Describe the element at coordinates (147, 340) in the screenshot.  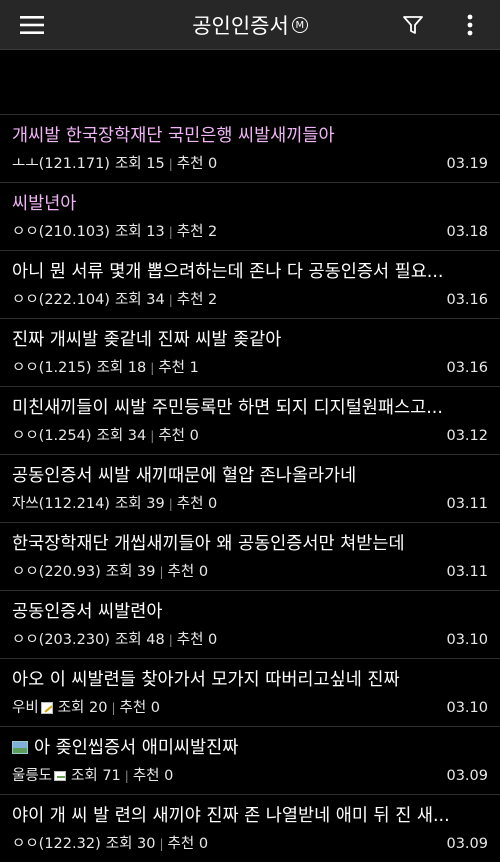
I see `post-title-text: 진짜 개씨발 좆같네 진짜 씨발 좆같아` at that location.